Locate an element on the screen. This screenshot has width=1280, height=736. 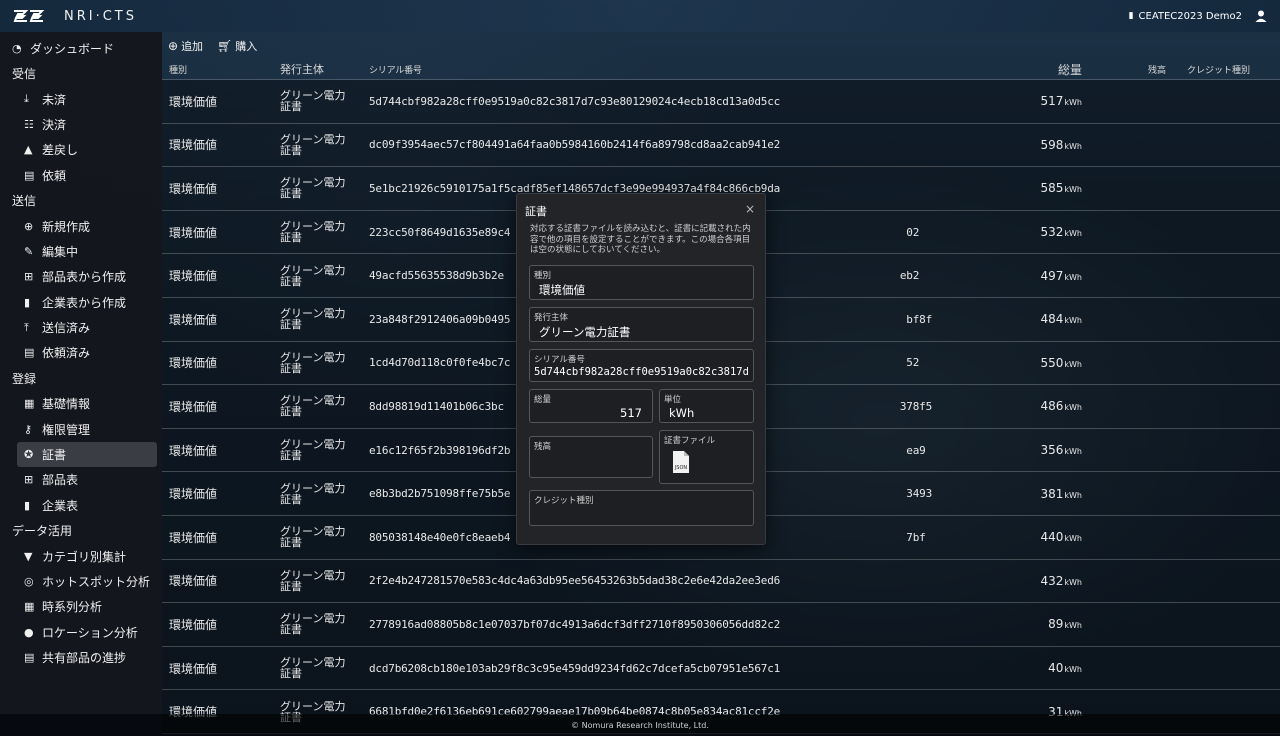
type-field-label: 種別 is located at coordinates (543, 276).